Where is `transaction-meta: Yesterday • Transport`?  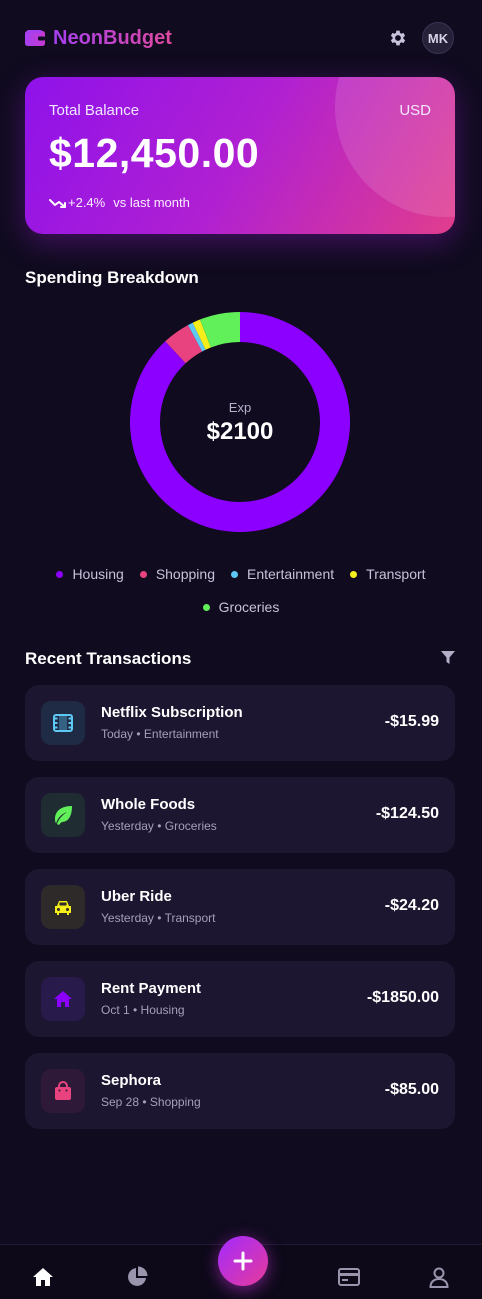 transaction-meta: Yesterday • Transport is located at coordinates (158, 918).